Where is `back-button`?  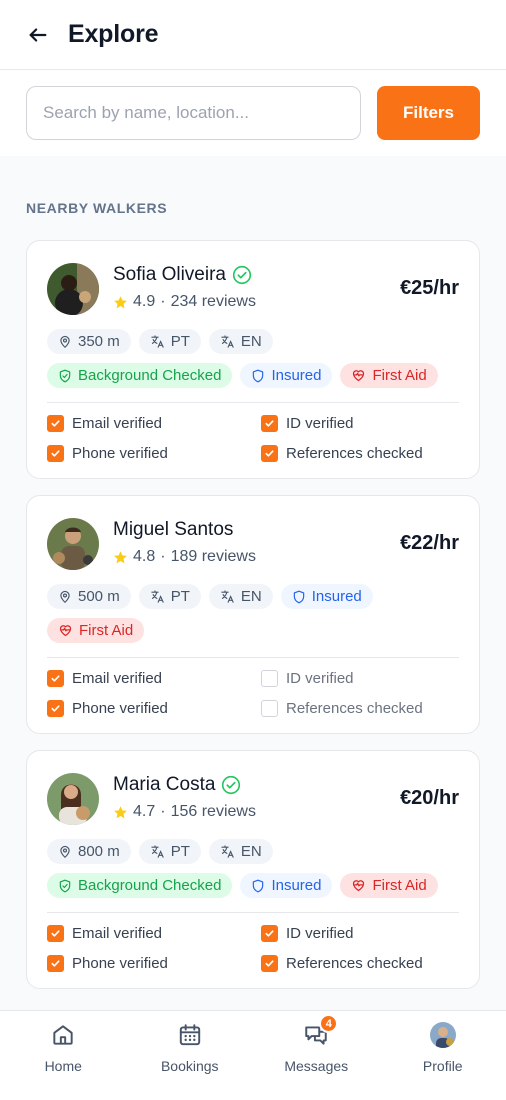
back-button is located at coordinates (38, 35).